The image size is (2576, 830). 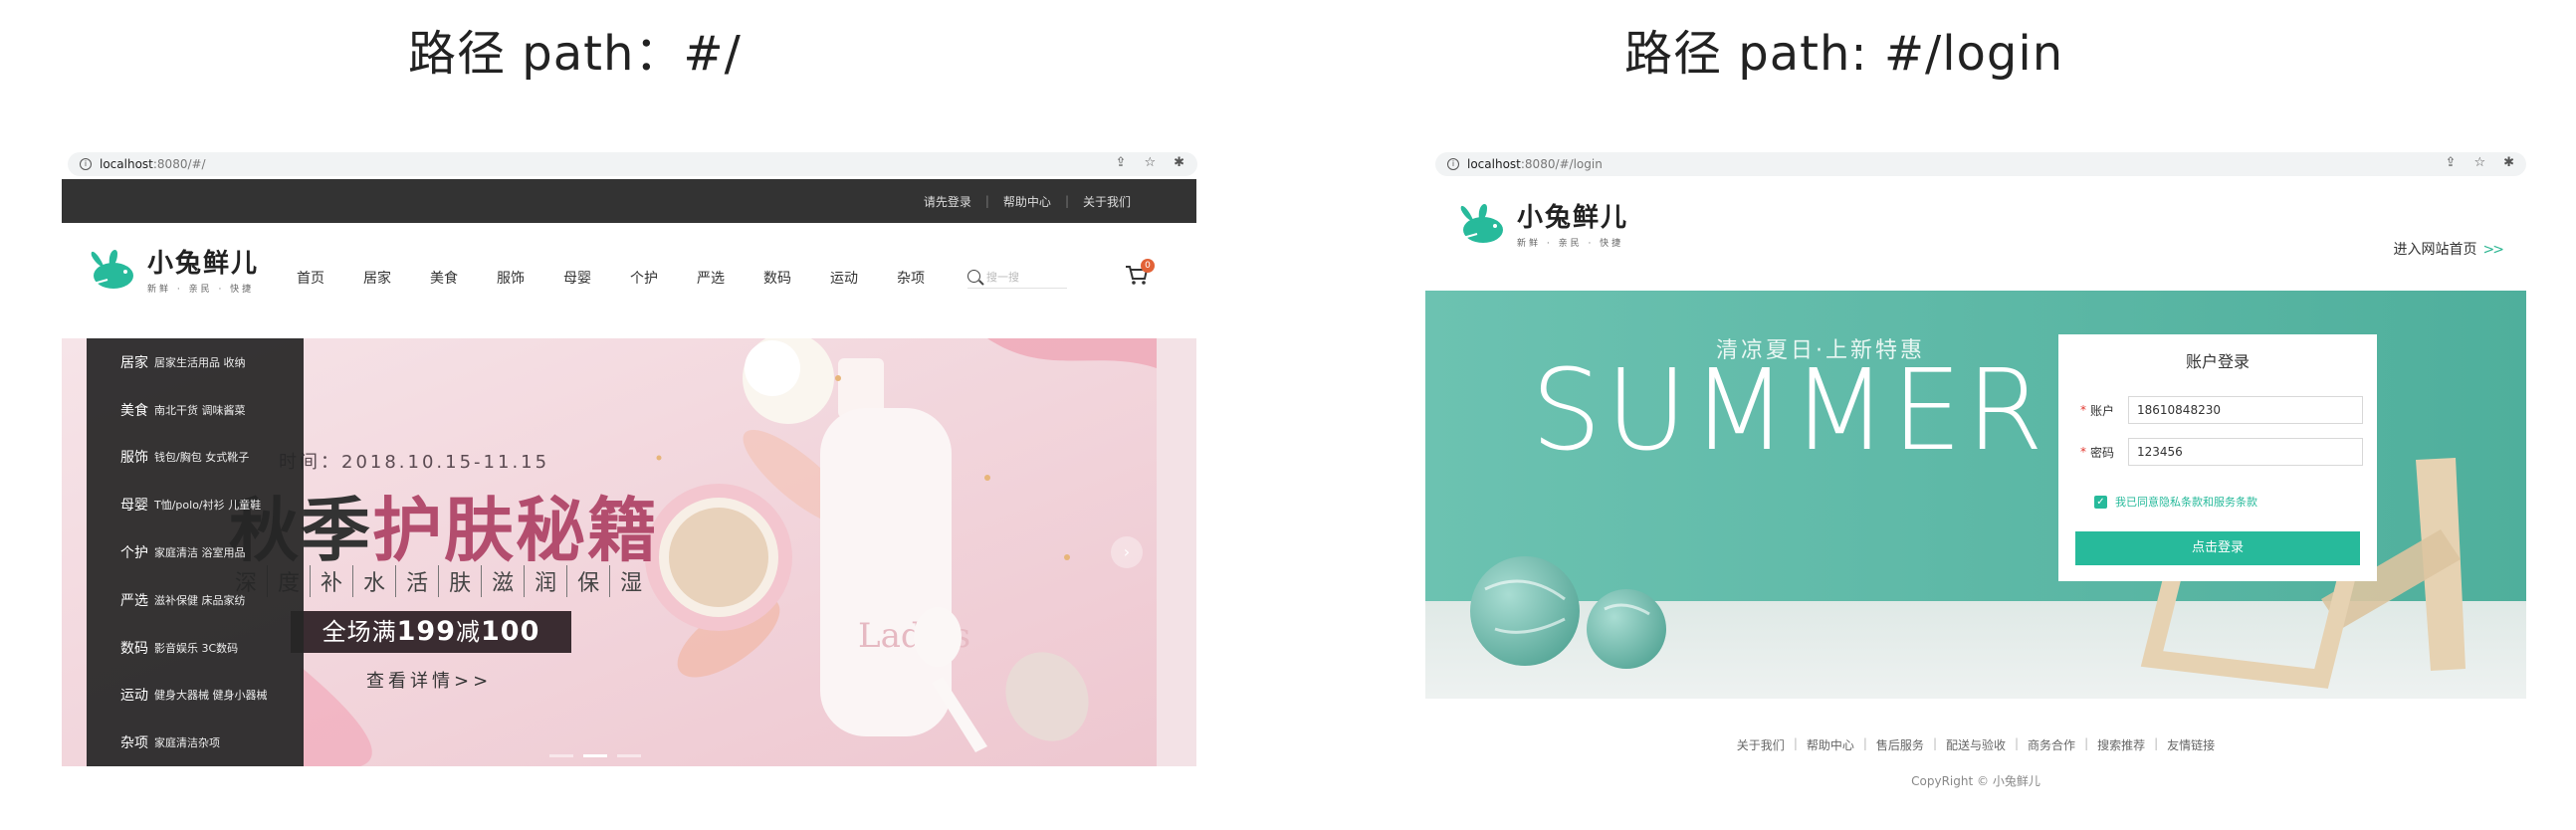 I want to click on category-item: 杂项 家庭清洁杂项, so click(x=195, y=742).